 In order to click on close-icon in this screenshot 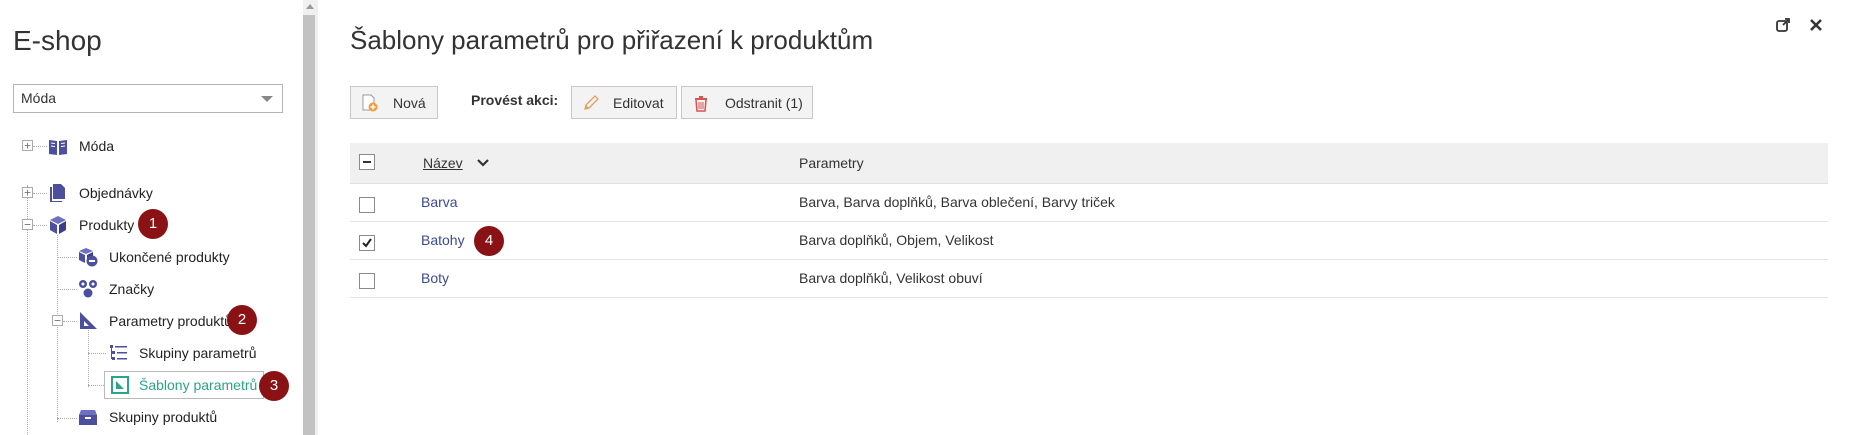, I will do `click(1816, 25)`.